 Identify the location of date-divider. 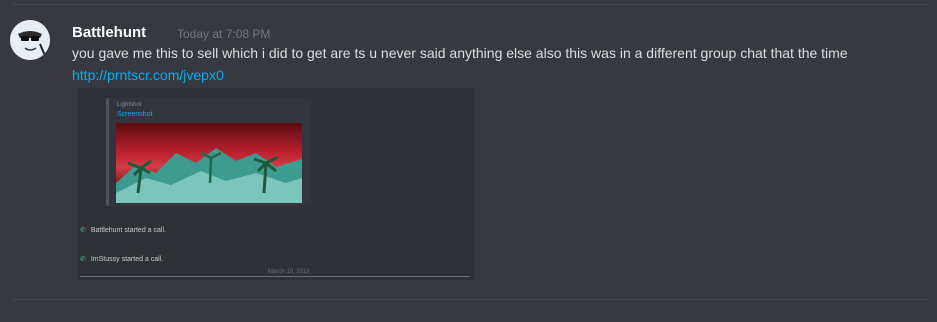
(275, 276).